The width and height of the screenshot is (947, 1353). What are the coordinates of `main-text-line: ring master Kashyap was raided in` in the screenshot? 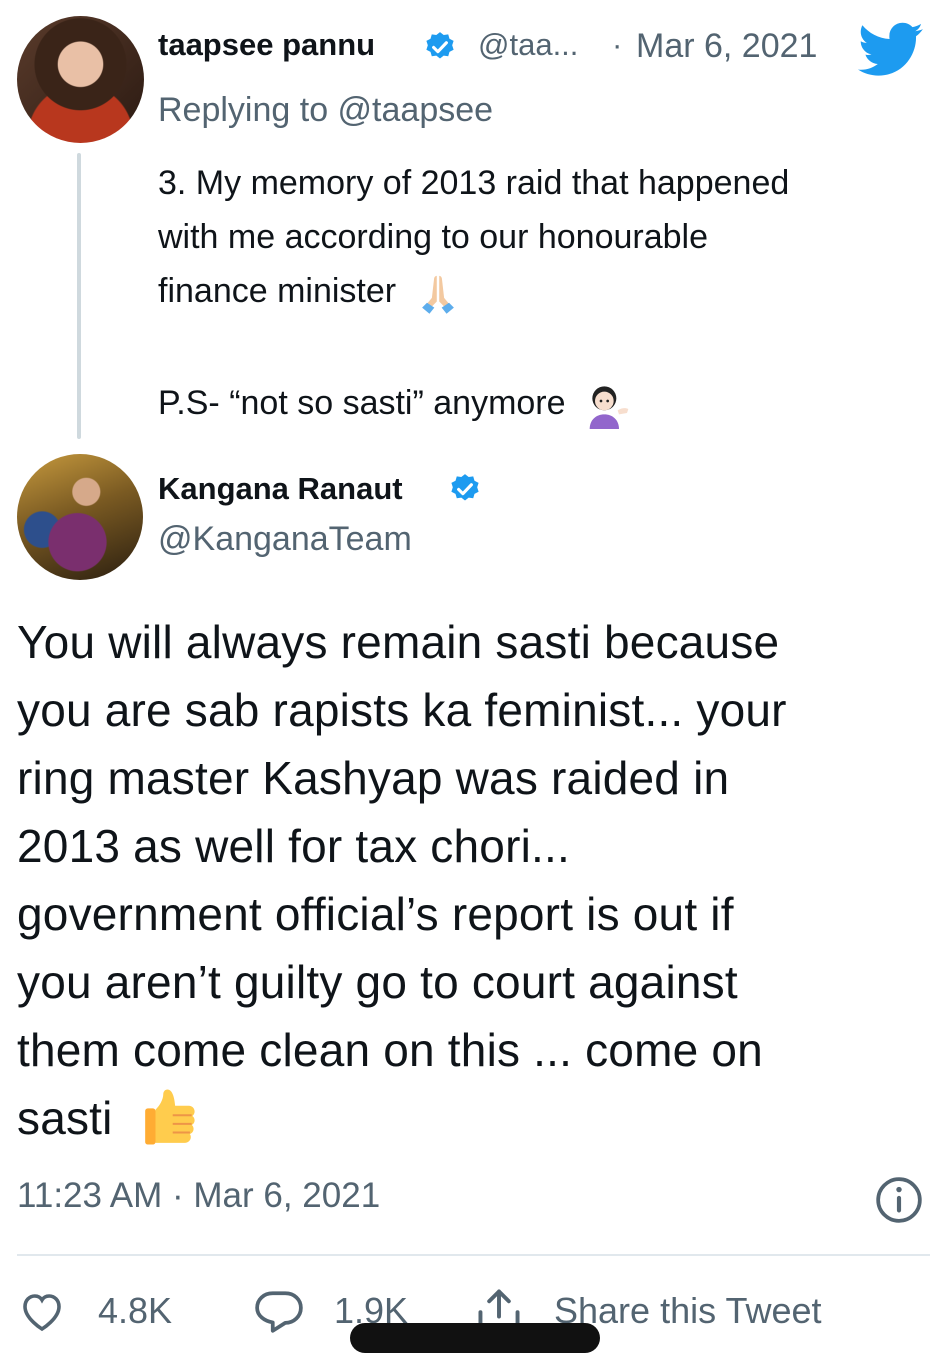 It's located at (373, 778).